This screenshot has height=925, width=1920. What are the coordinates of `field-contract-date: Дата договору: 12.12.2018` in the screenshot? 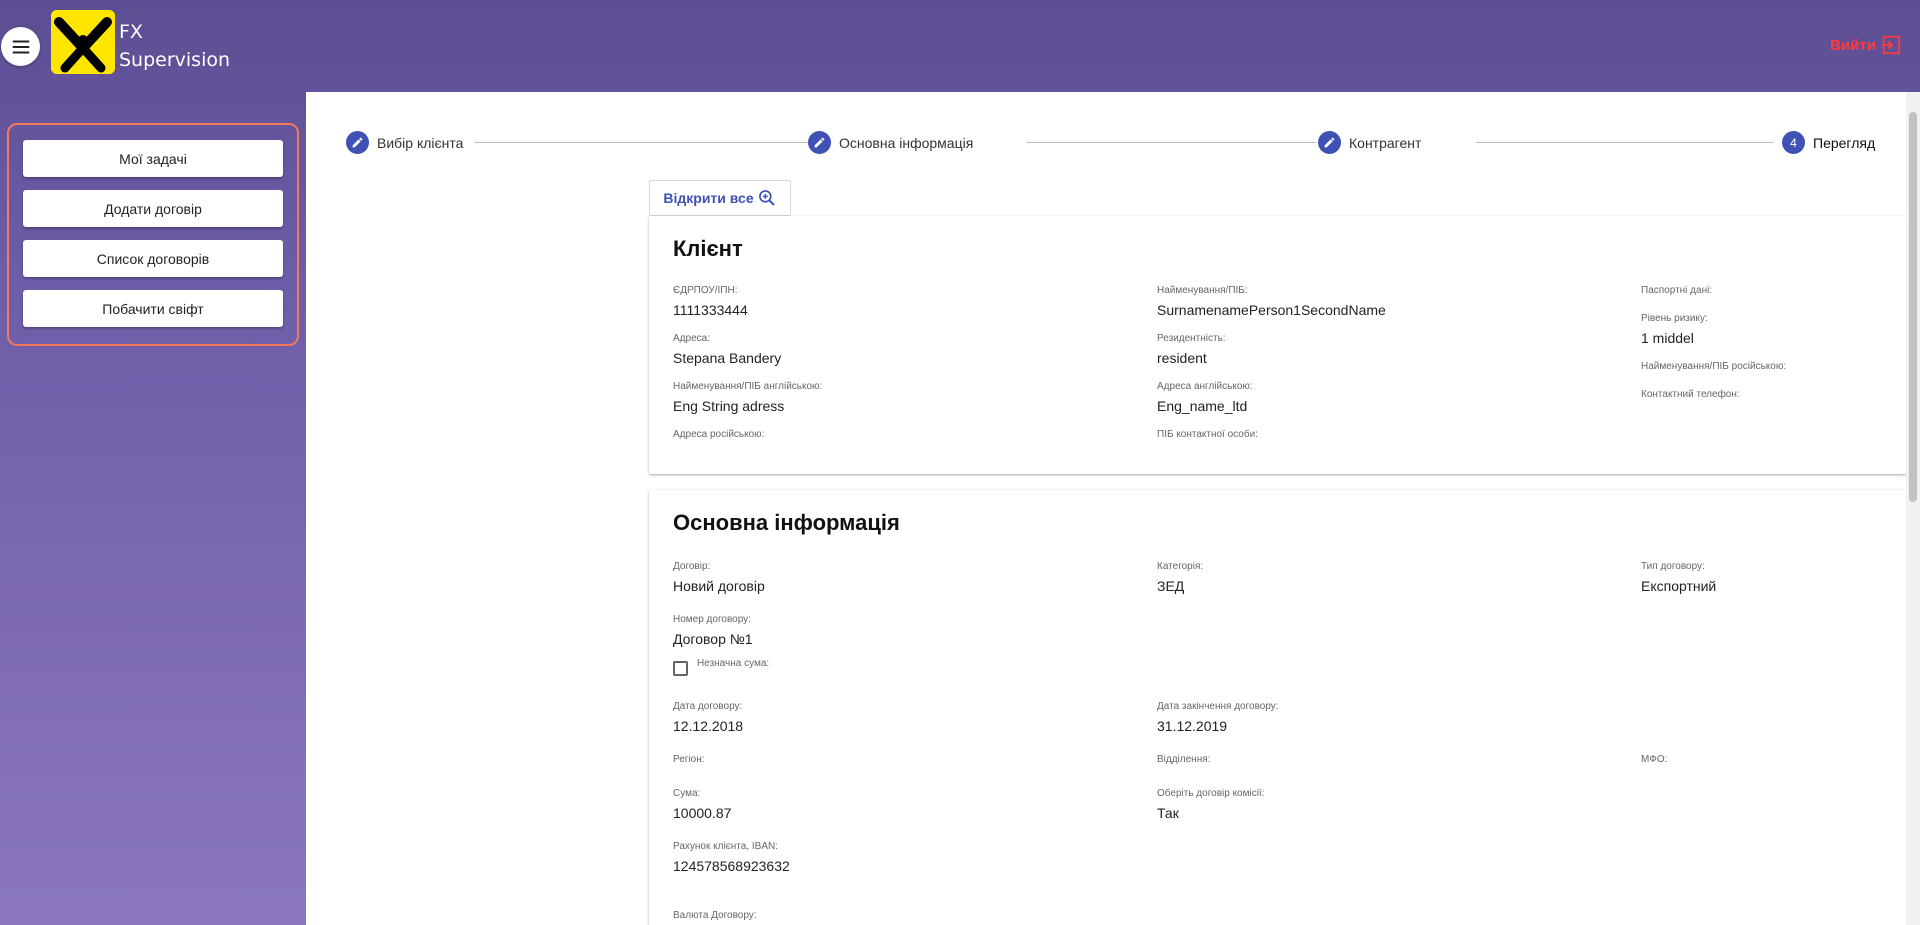 It's located at (708, 717).